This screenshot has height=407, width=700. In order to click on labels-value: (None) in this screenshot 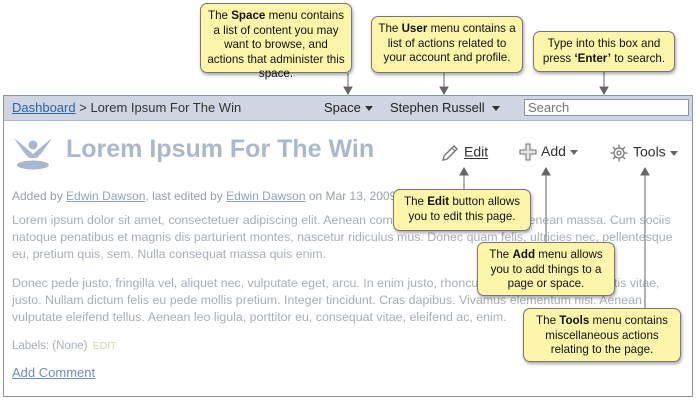, I will do `click(70, 346)`.